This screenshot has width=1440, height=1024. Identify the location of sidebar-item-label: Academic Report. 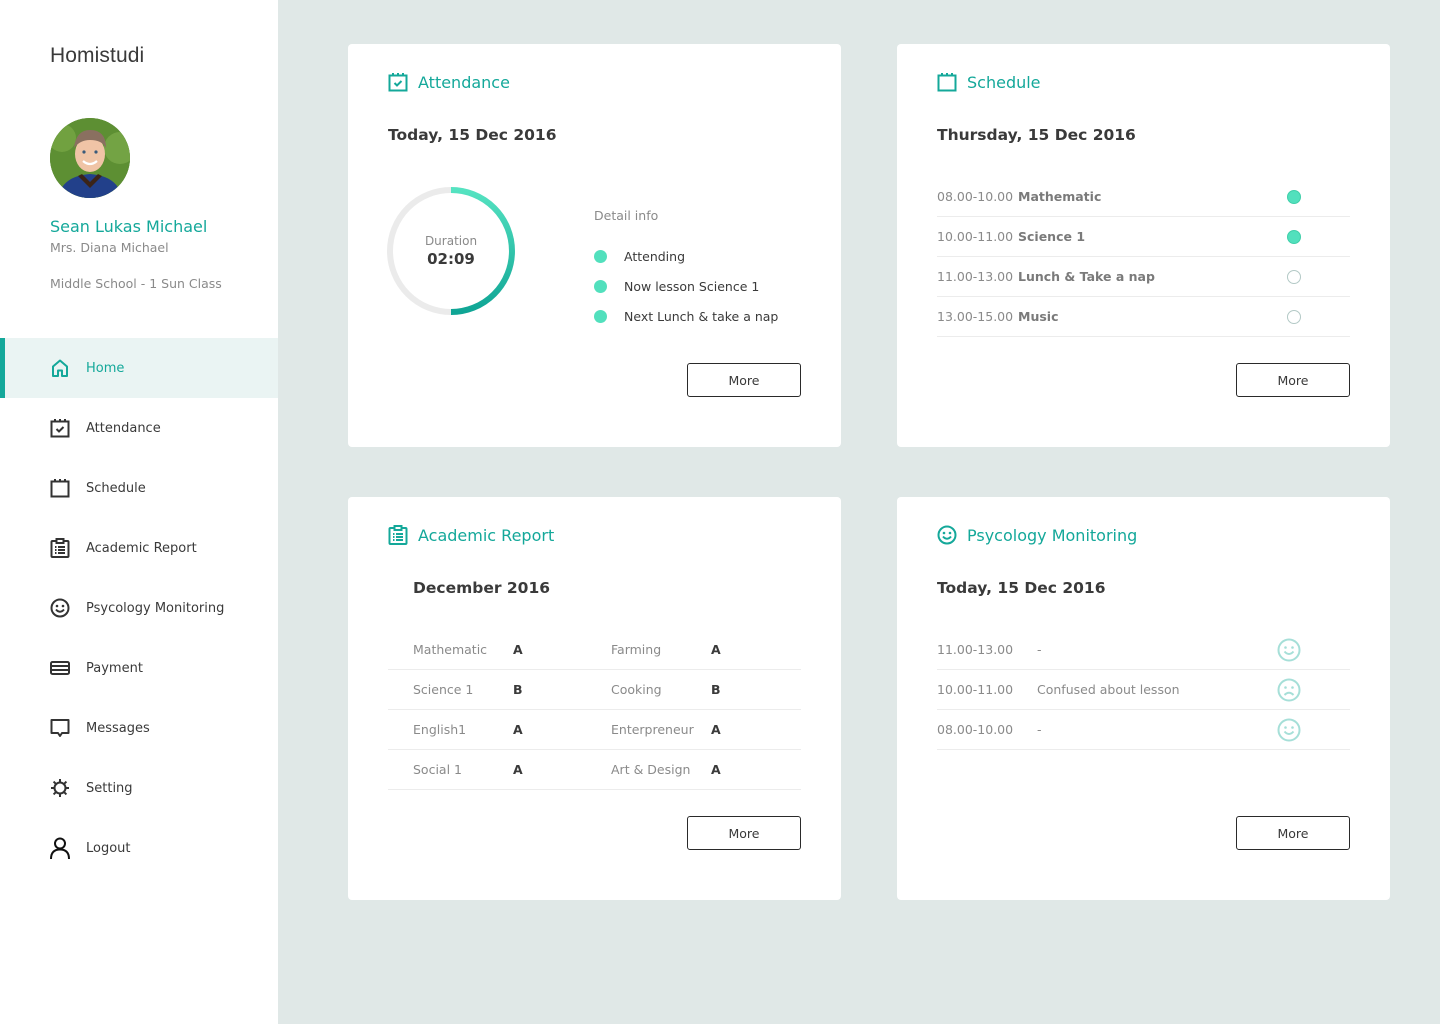
(141, 548).